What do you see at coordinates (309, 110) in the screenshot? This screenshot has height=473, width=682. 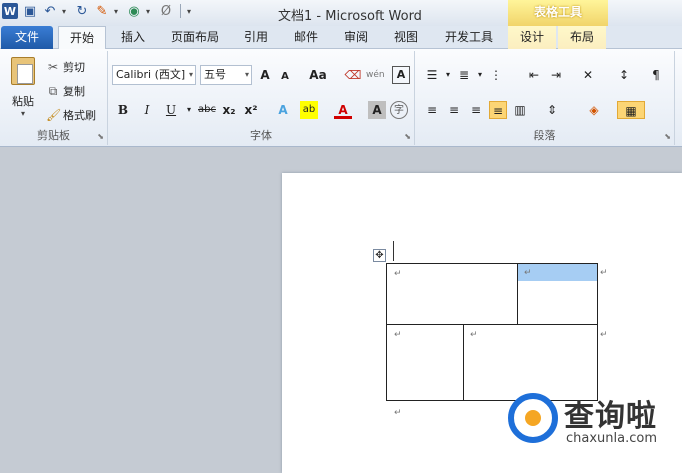 I see `highlight-button: ab` at bounding box center [309, 110].